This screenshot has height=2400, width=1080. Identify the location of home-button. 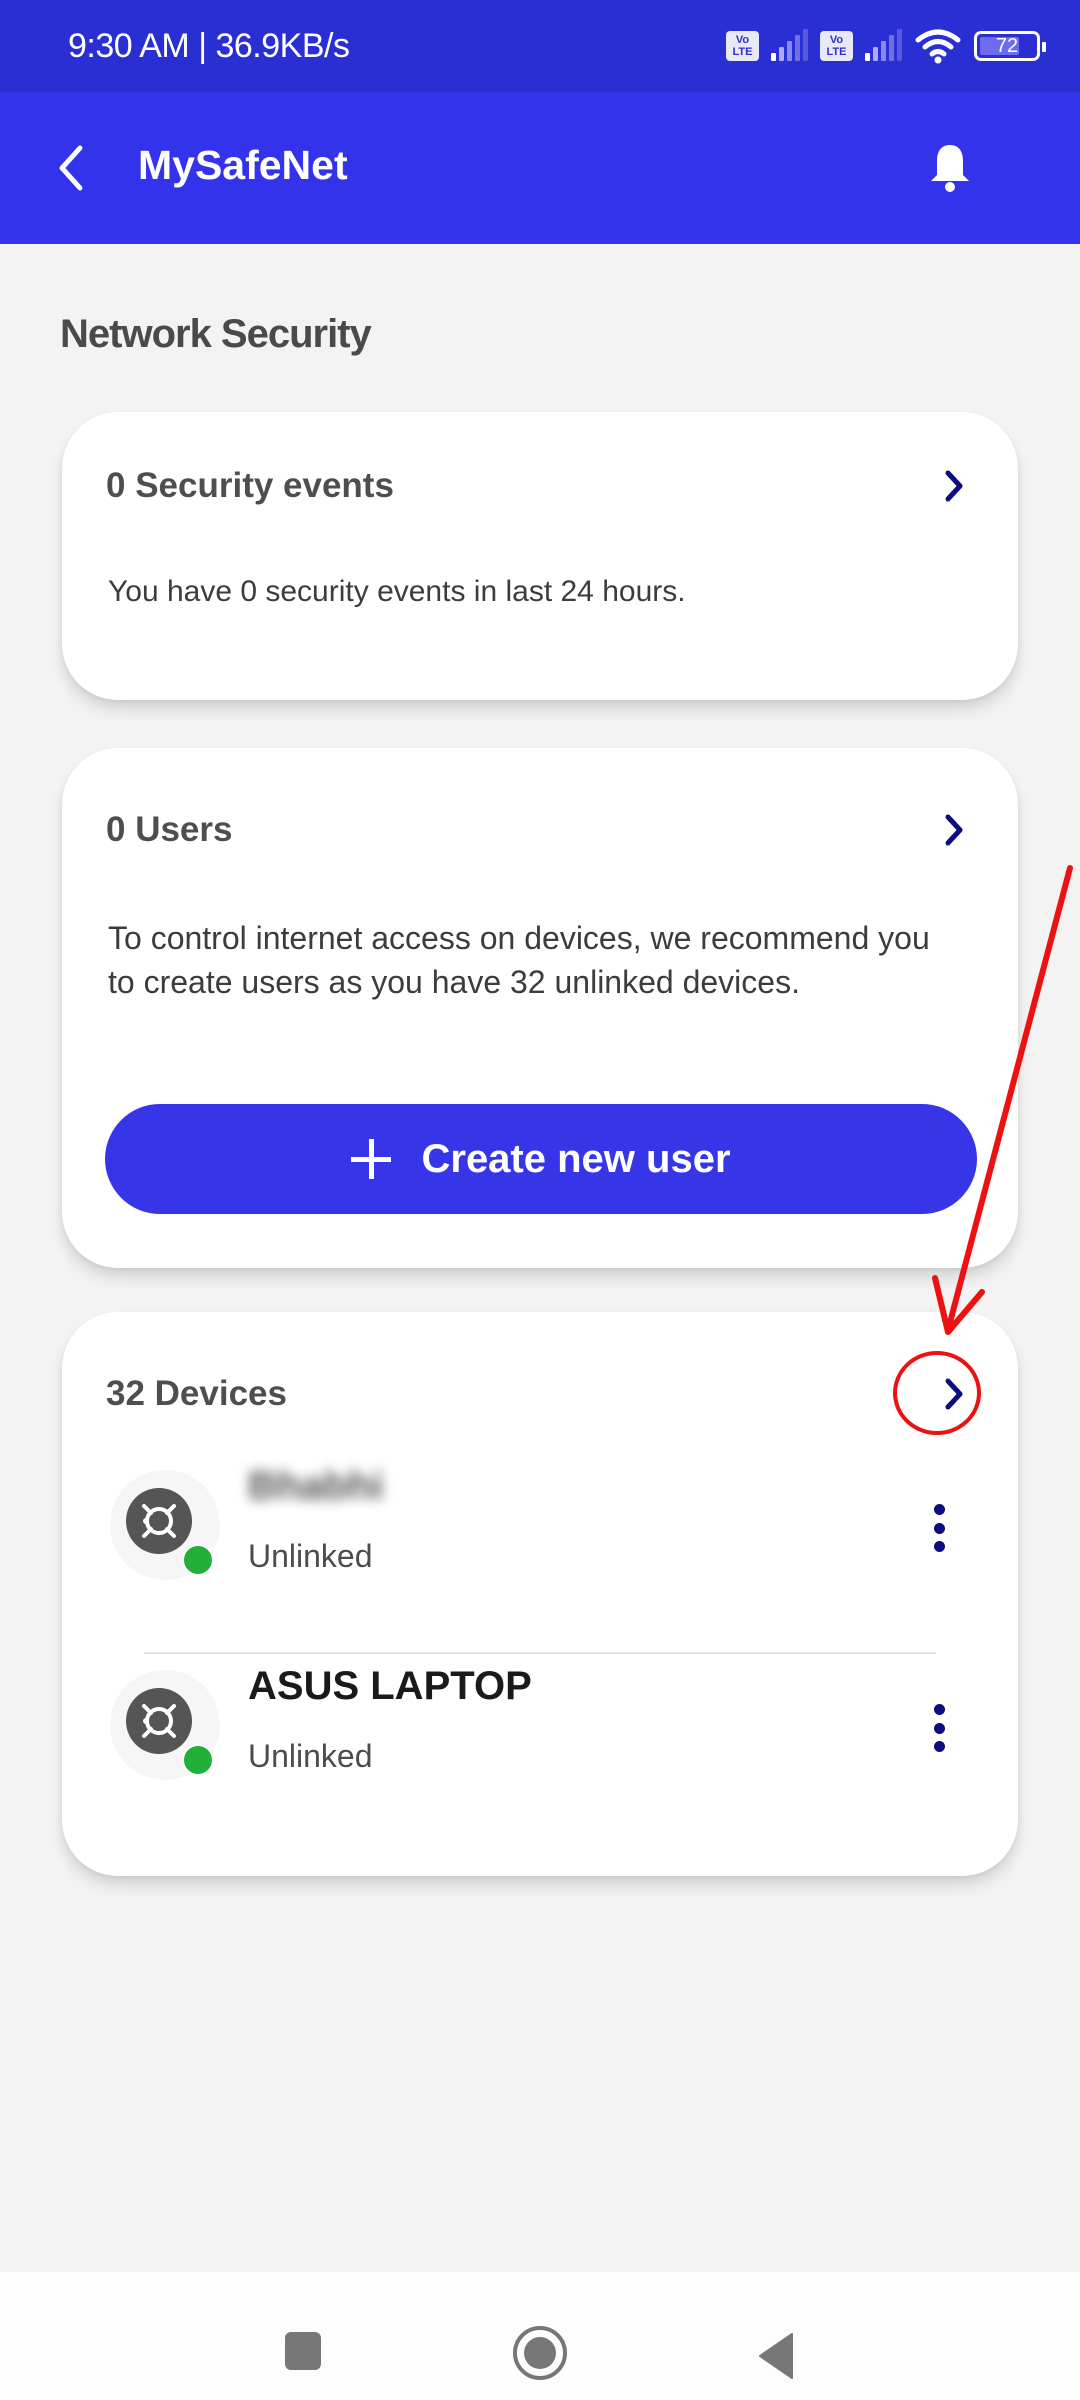
(540, 2355).